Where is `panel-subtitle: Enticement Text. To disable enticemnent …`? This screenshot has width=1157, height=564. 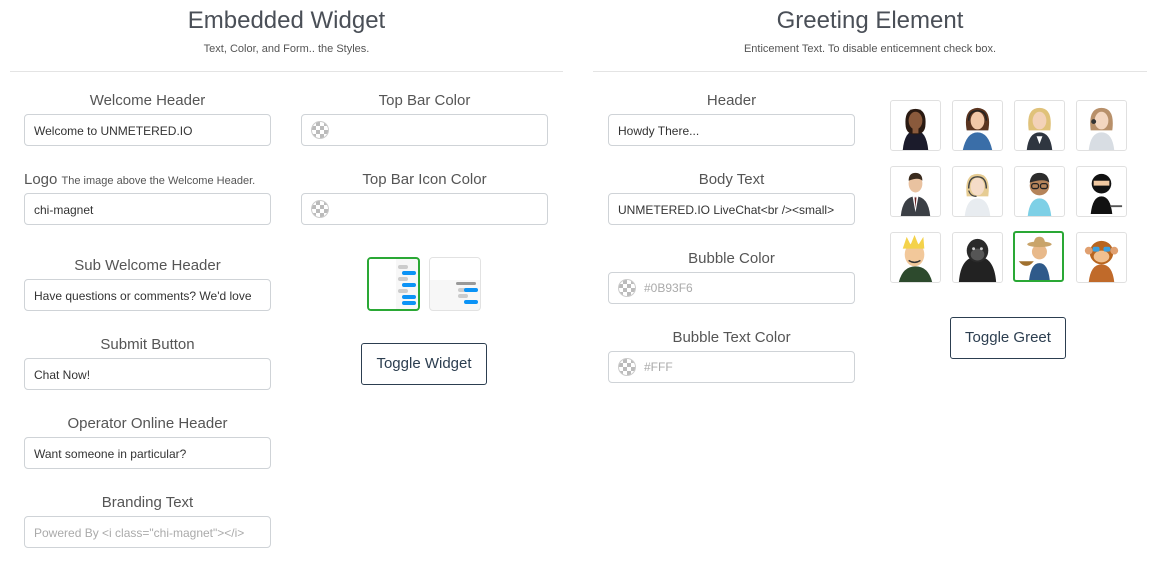 panel-subtitle: Enticement Text. To disable enticemnent … is located at coordinates (870, 49).